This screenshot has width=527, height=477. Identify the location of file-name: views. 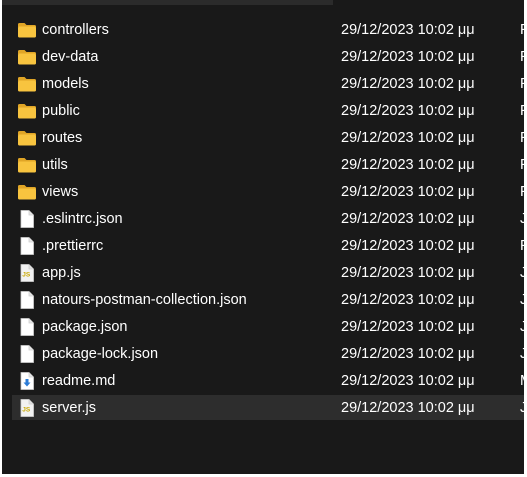
(60, 192).